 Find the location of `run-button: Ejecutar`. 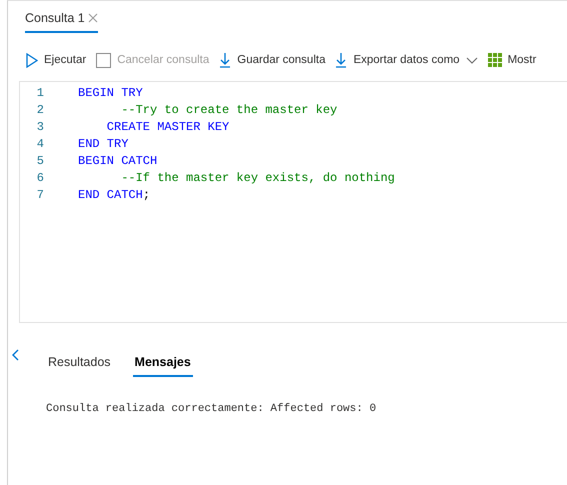

run-button: Ejecutar is located at coordinates (56, 60).